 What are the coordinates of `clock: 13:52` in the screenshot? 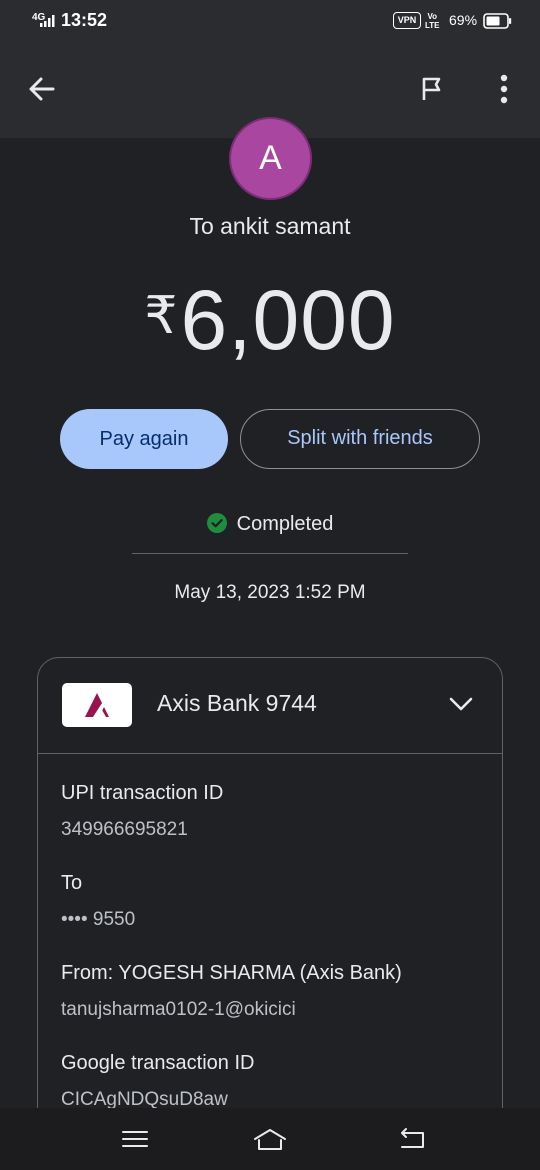 It's located at (84, 20).